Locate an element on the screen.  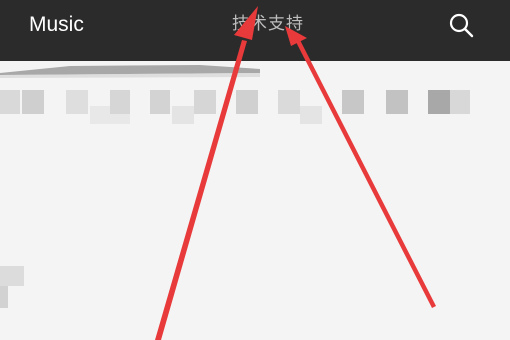
search-icon is located at coordinates (461, 25).